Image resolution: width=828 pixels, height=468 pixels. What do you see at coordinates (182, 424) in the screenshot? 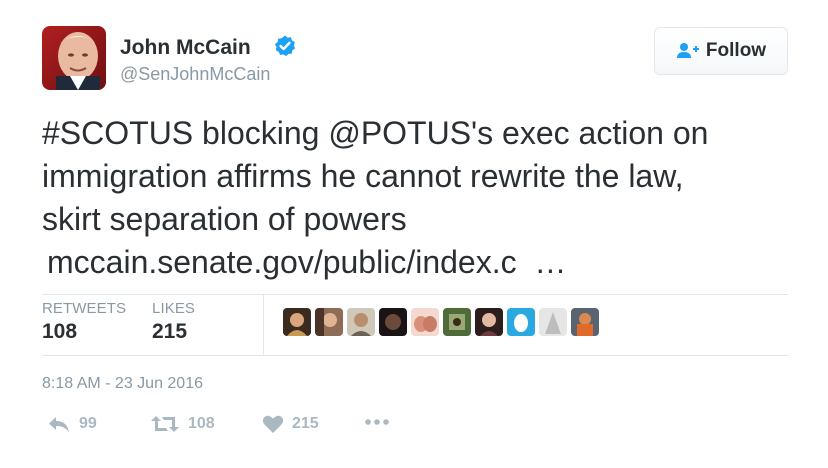
I see `retweet-button: 108` at bounding box center [182, 424].